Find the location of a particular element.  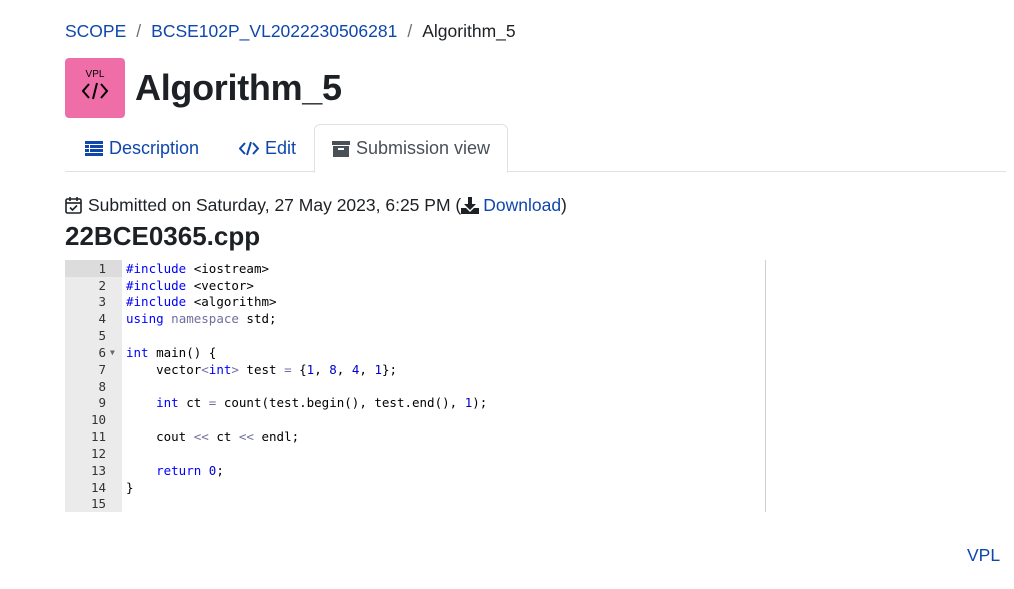

tab-submission-view: Submission view is located at coordinates (411, 148).